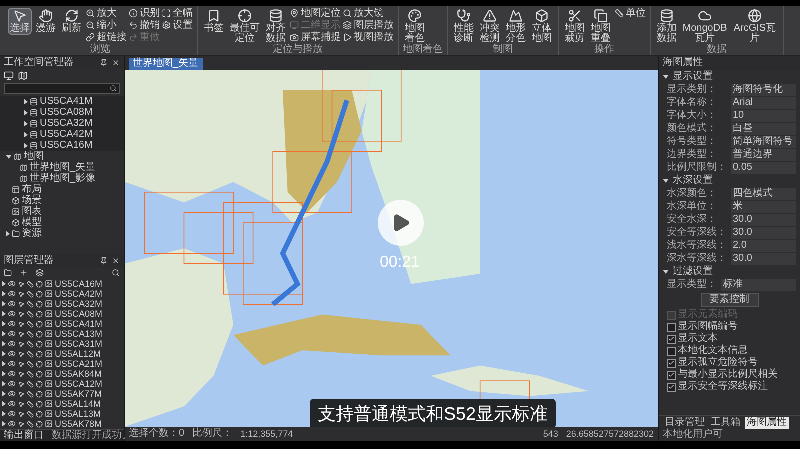 The image size is (800, 449). Describe the element at coordinates (46, 21) in the screenshot. I see `toolbar-button: 漫游` at that location.